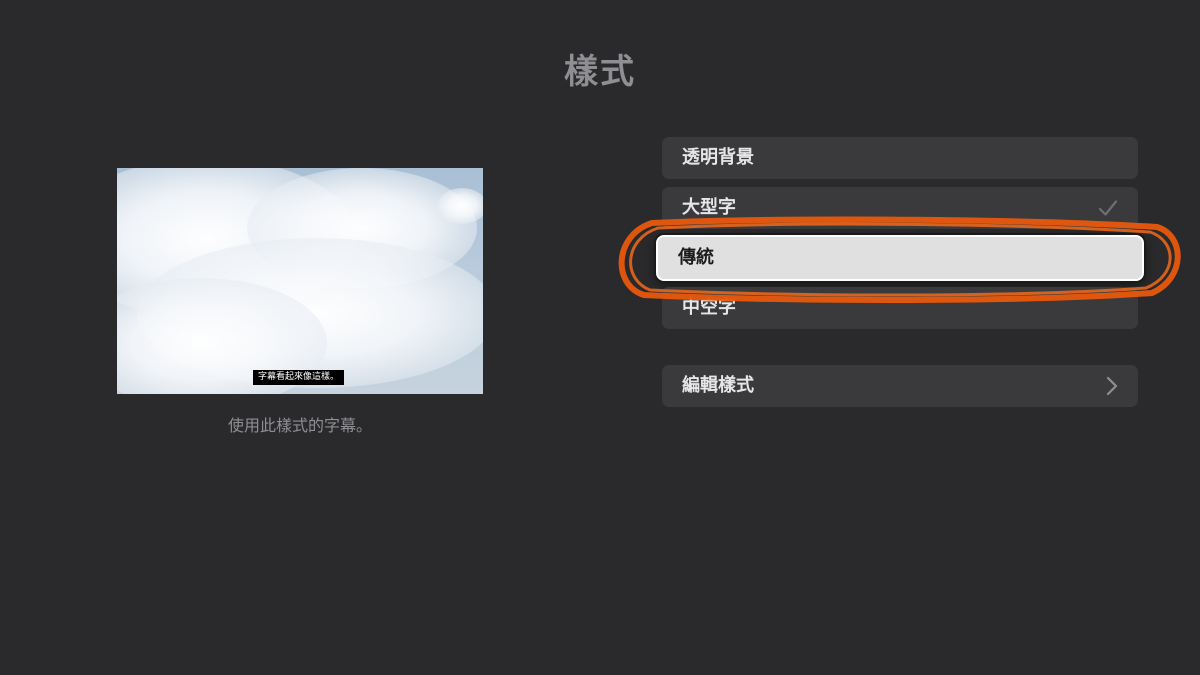 The image size is (1200, 675). What do you see at coordinates (900, 258) in the screenshot?
I see `style-option-classic: 傳統` at bounding box center [900, 258].